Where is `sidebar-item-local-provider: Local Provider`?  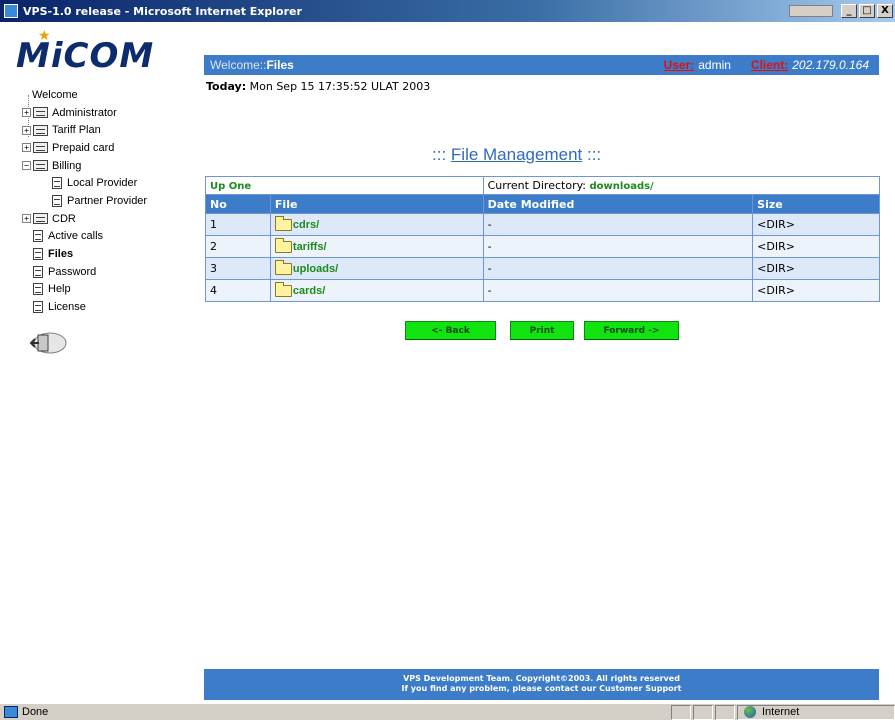
sidebar-item-local-provider: Local Provider is located at coordinates (112, 183).